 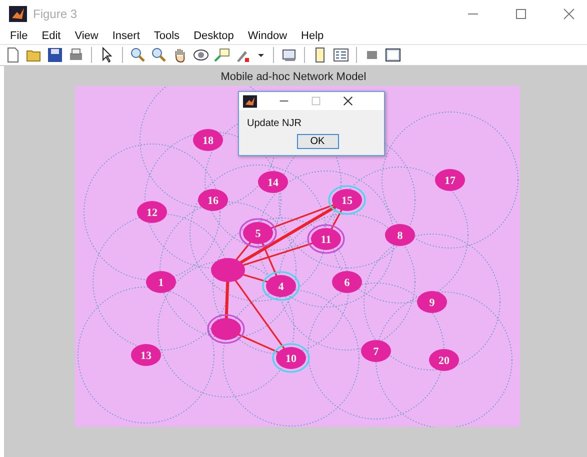 I want to click on menu-item: View, so click(x=86, y=36).